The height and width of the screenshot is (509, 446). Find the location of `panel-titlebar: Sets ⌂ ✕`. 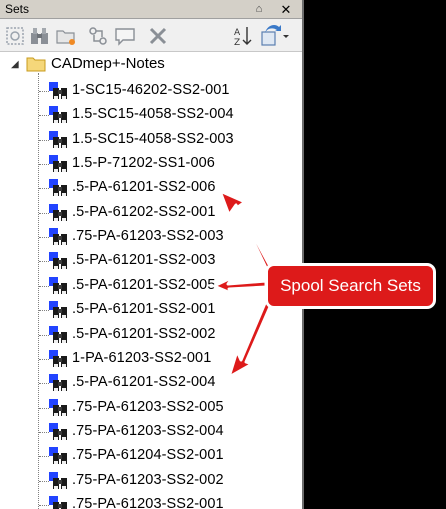

panel-titlebar: Sets ⌂ ✕ is located at coordinates (152, 9).